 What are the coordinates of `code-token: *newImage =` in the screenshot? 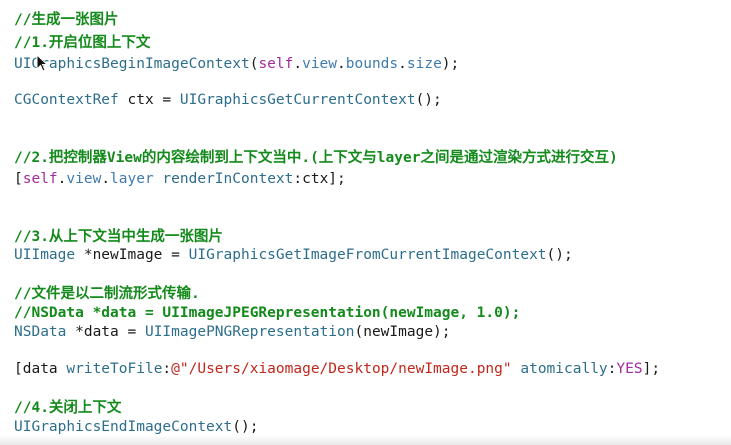 It's located at (132, 255).